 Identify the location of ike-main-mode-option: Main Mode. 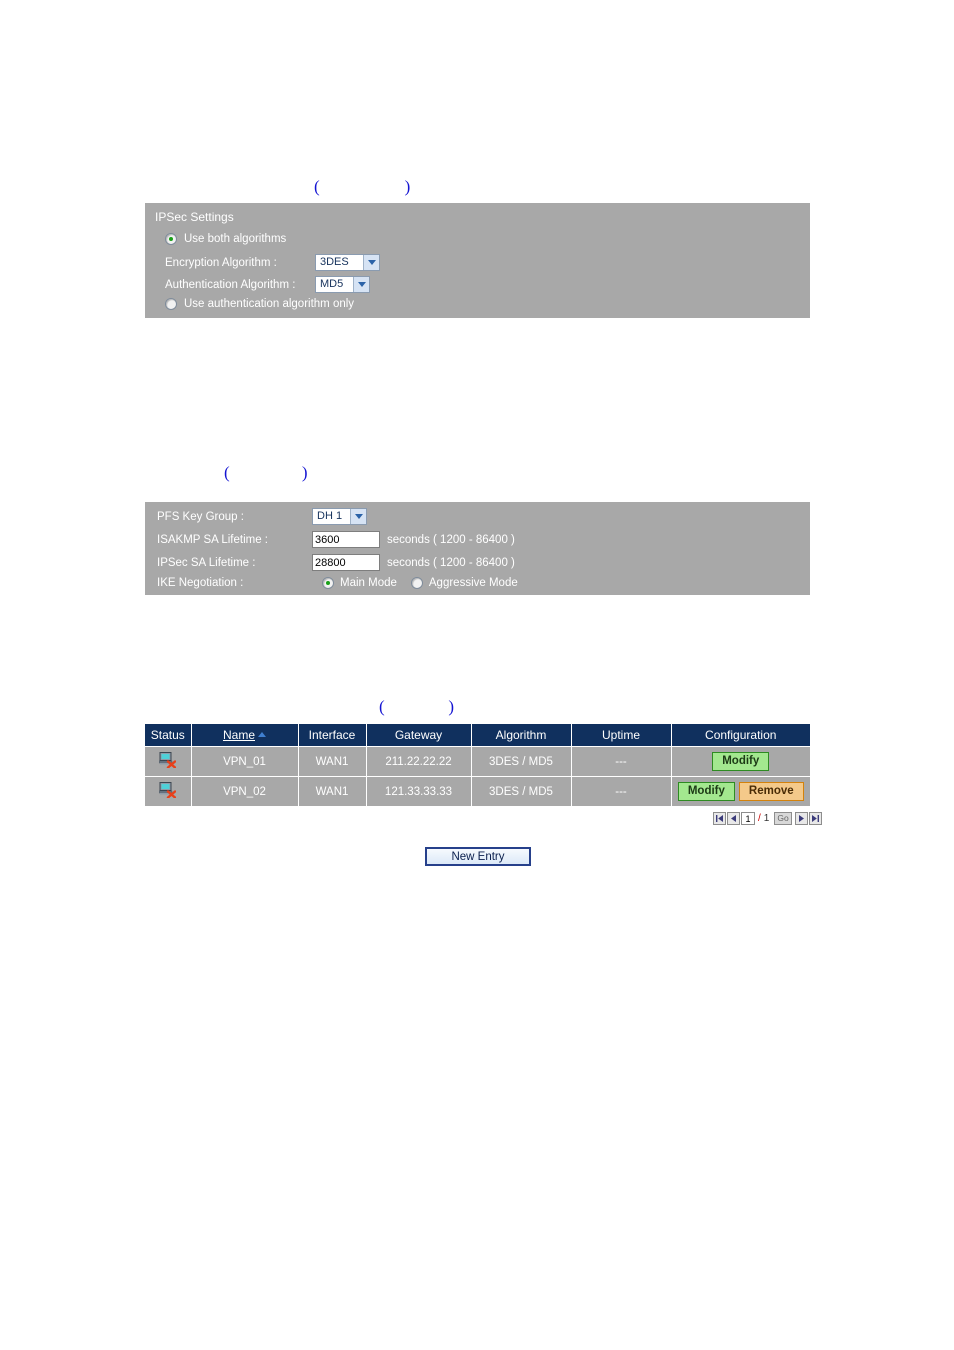
(359, 583).